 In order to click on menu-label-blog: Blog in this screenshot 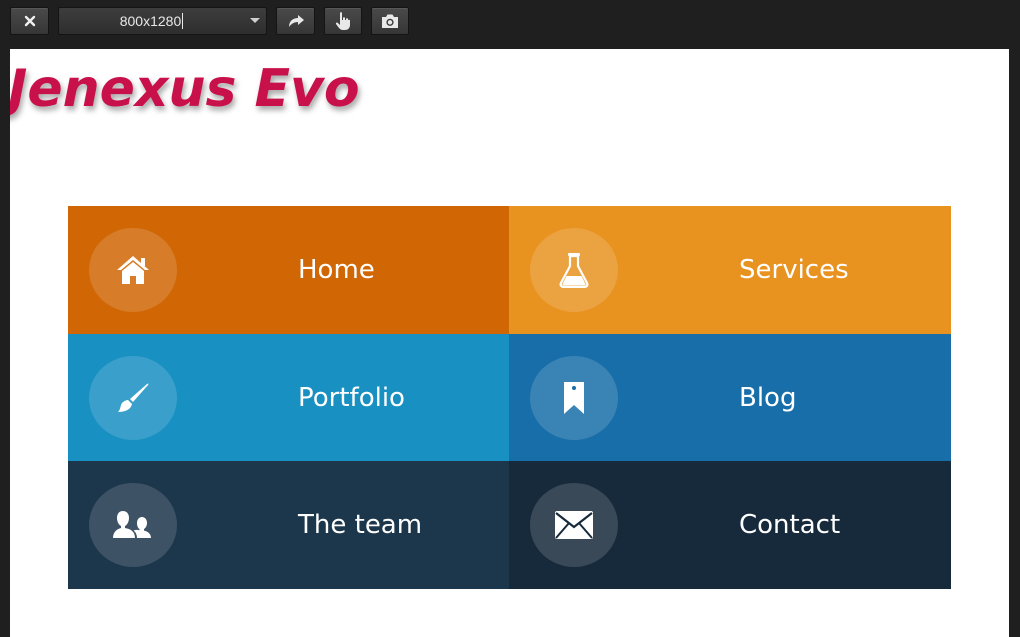, I will do `click(768, 397)`.